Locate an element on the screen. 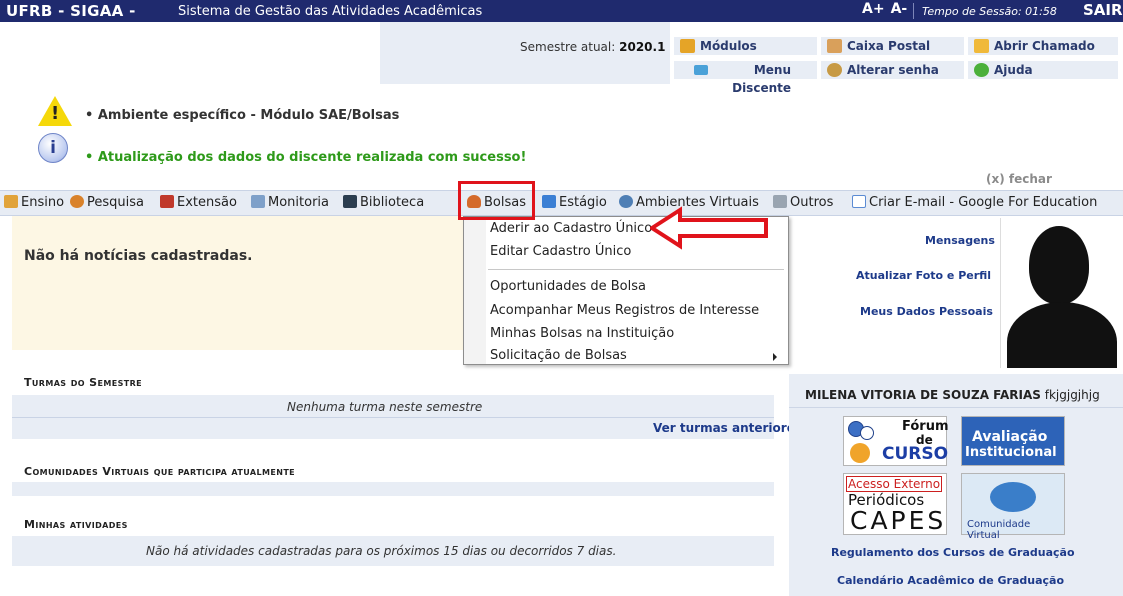 The width and height of the screenshot is (1123, 596). help-button: Ajuda is located at coordinates (1043, 70).